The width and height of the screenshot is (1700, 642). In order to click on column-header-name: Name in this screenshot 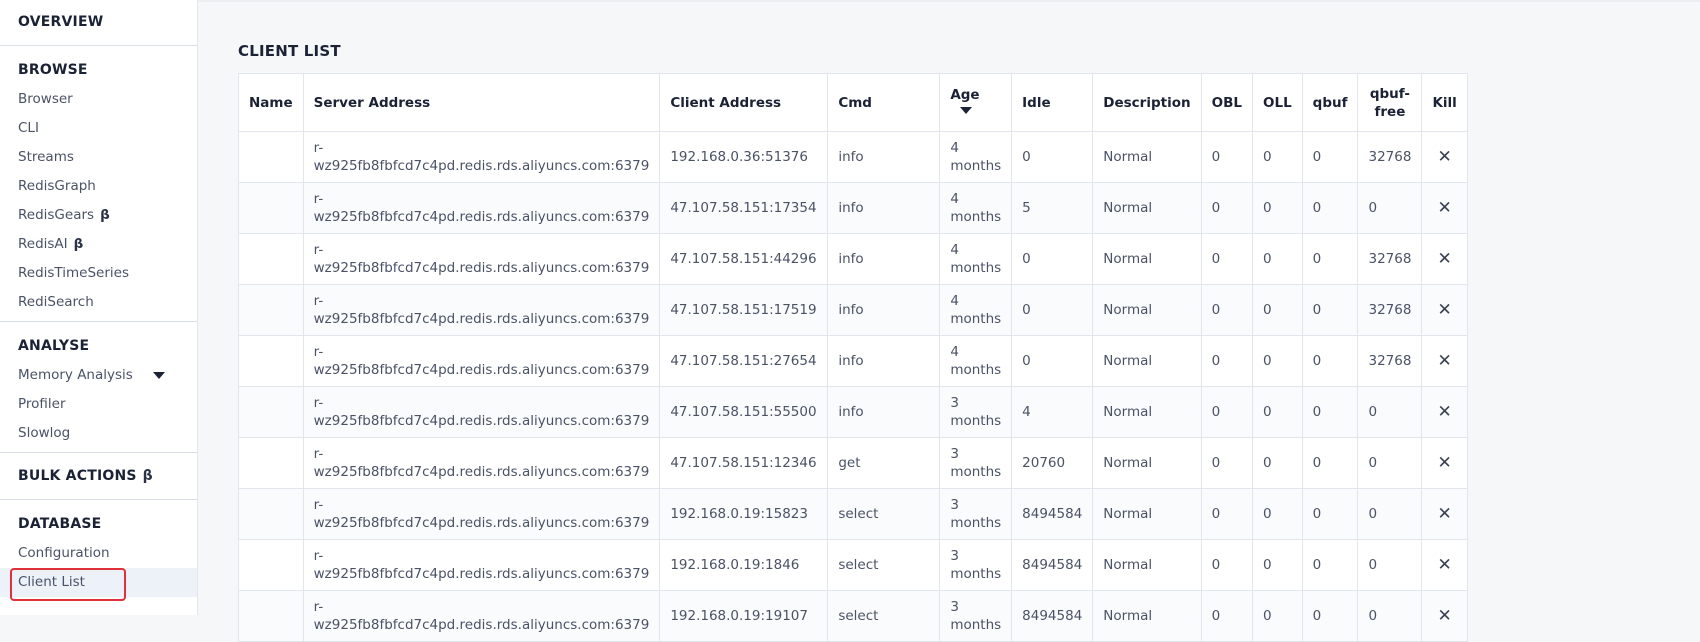, I will do `click(271, 102)`.